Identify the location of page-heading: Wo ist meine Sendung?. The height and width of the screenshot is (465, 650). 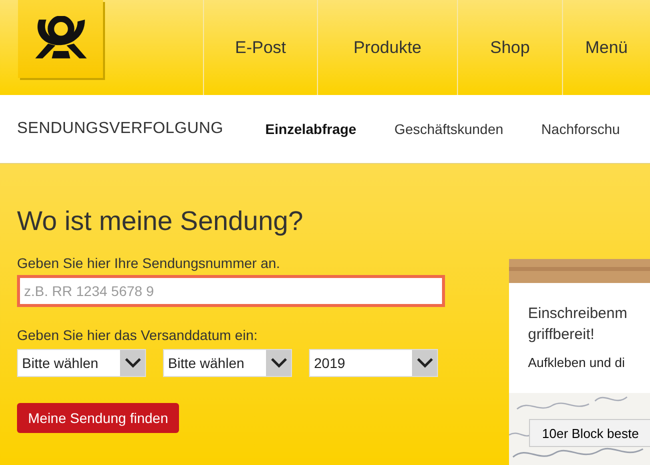
(160, 221).